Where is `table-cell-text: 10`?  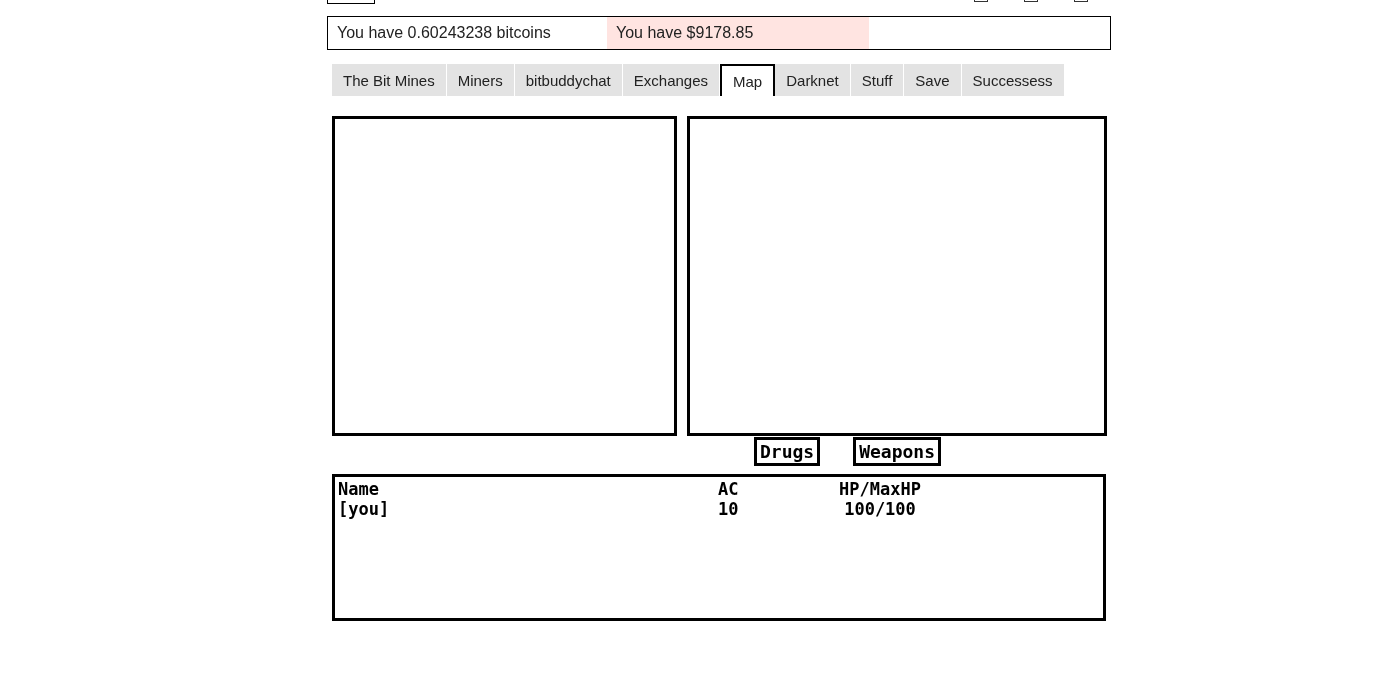
table-cell-text: 10 is located at coordinates (729, 509).